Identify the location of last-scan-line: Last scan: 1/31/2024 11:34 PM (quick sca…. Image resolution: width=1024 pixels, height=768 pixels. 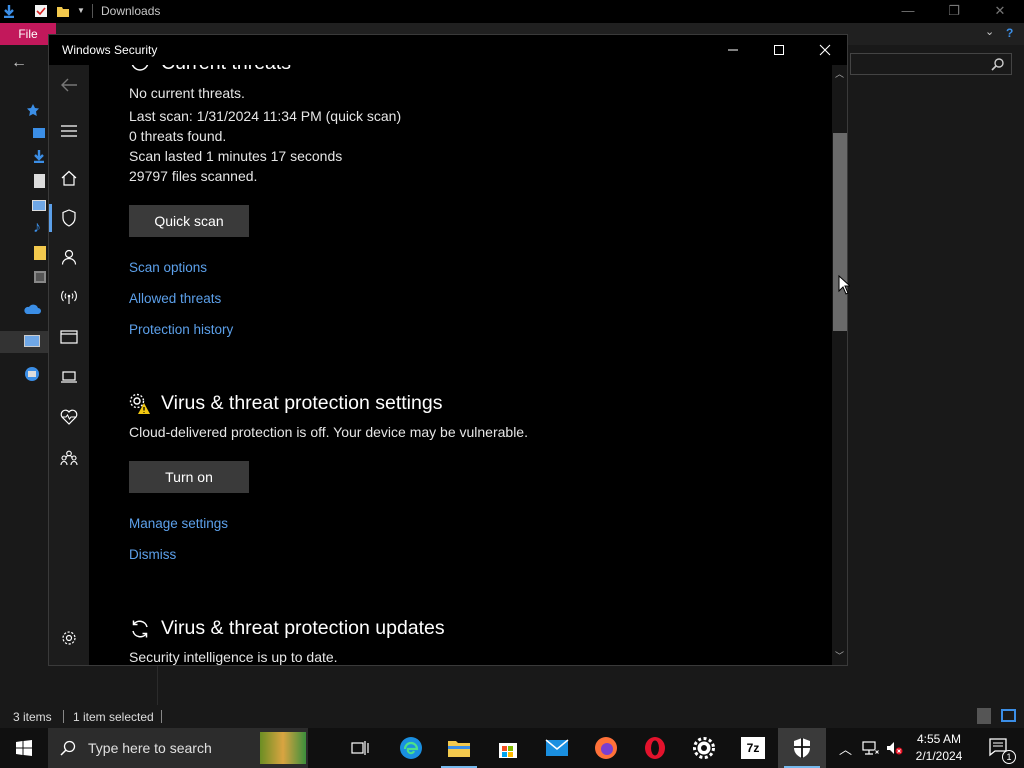
(265, 116).